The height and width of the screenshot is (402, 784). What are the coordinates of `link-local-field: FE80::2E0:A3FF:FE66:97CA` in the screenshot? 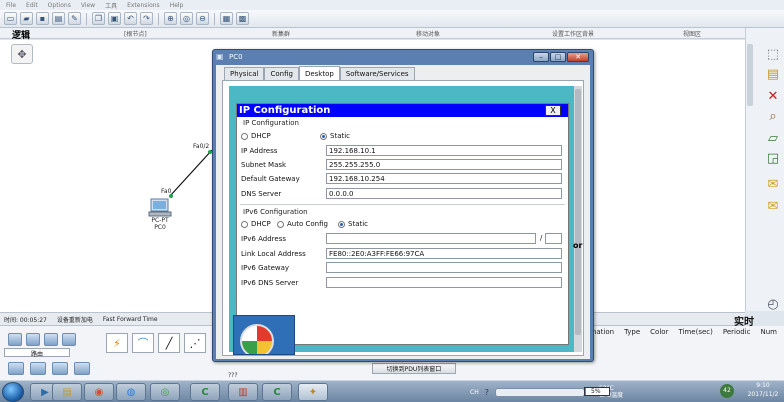 It's located at (444, 253).